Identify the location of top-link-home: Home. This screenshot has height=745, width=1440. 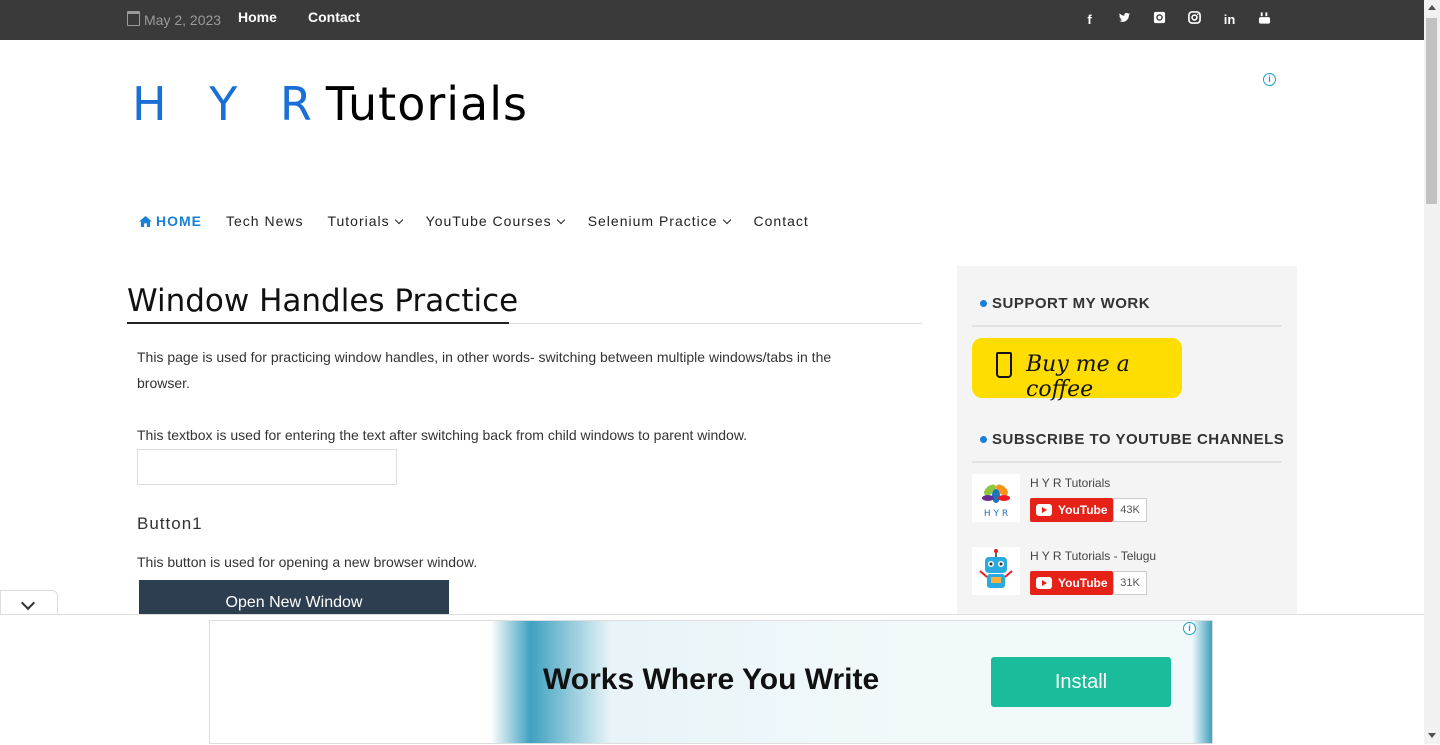
(257, 17).